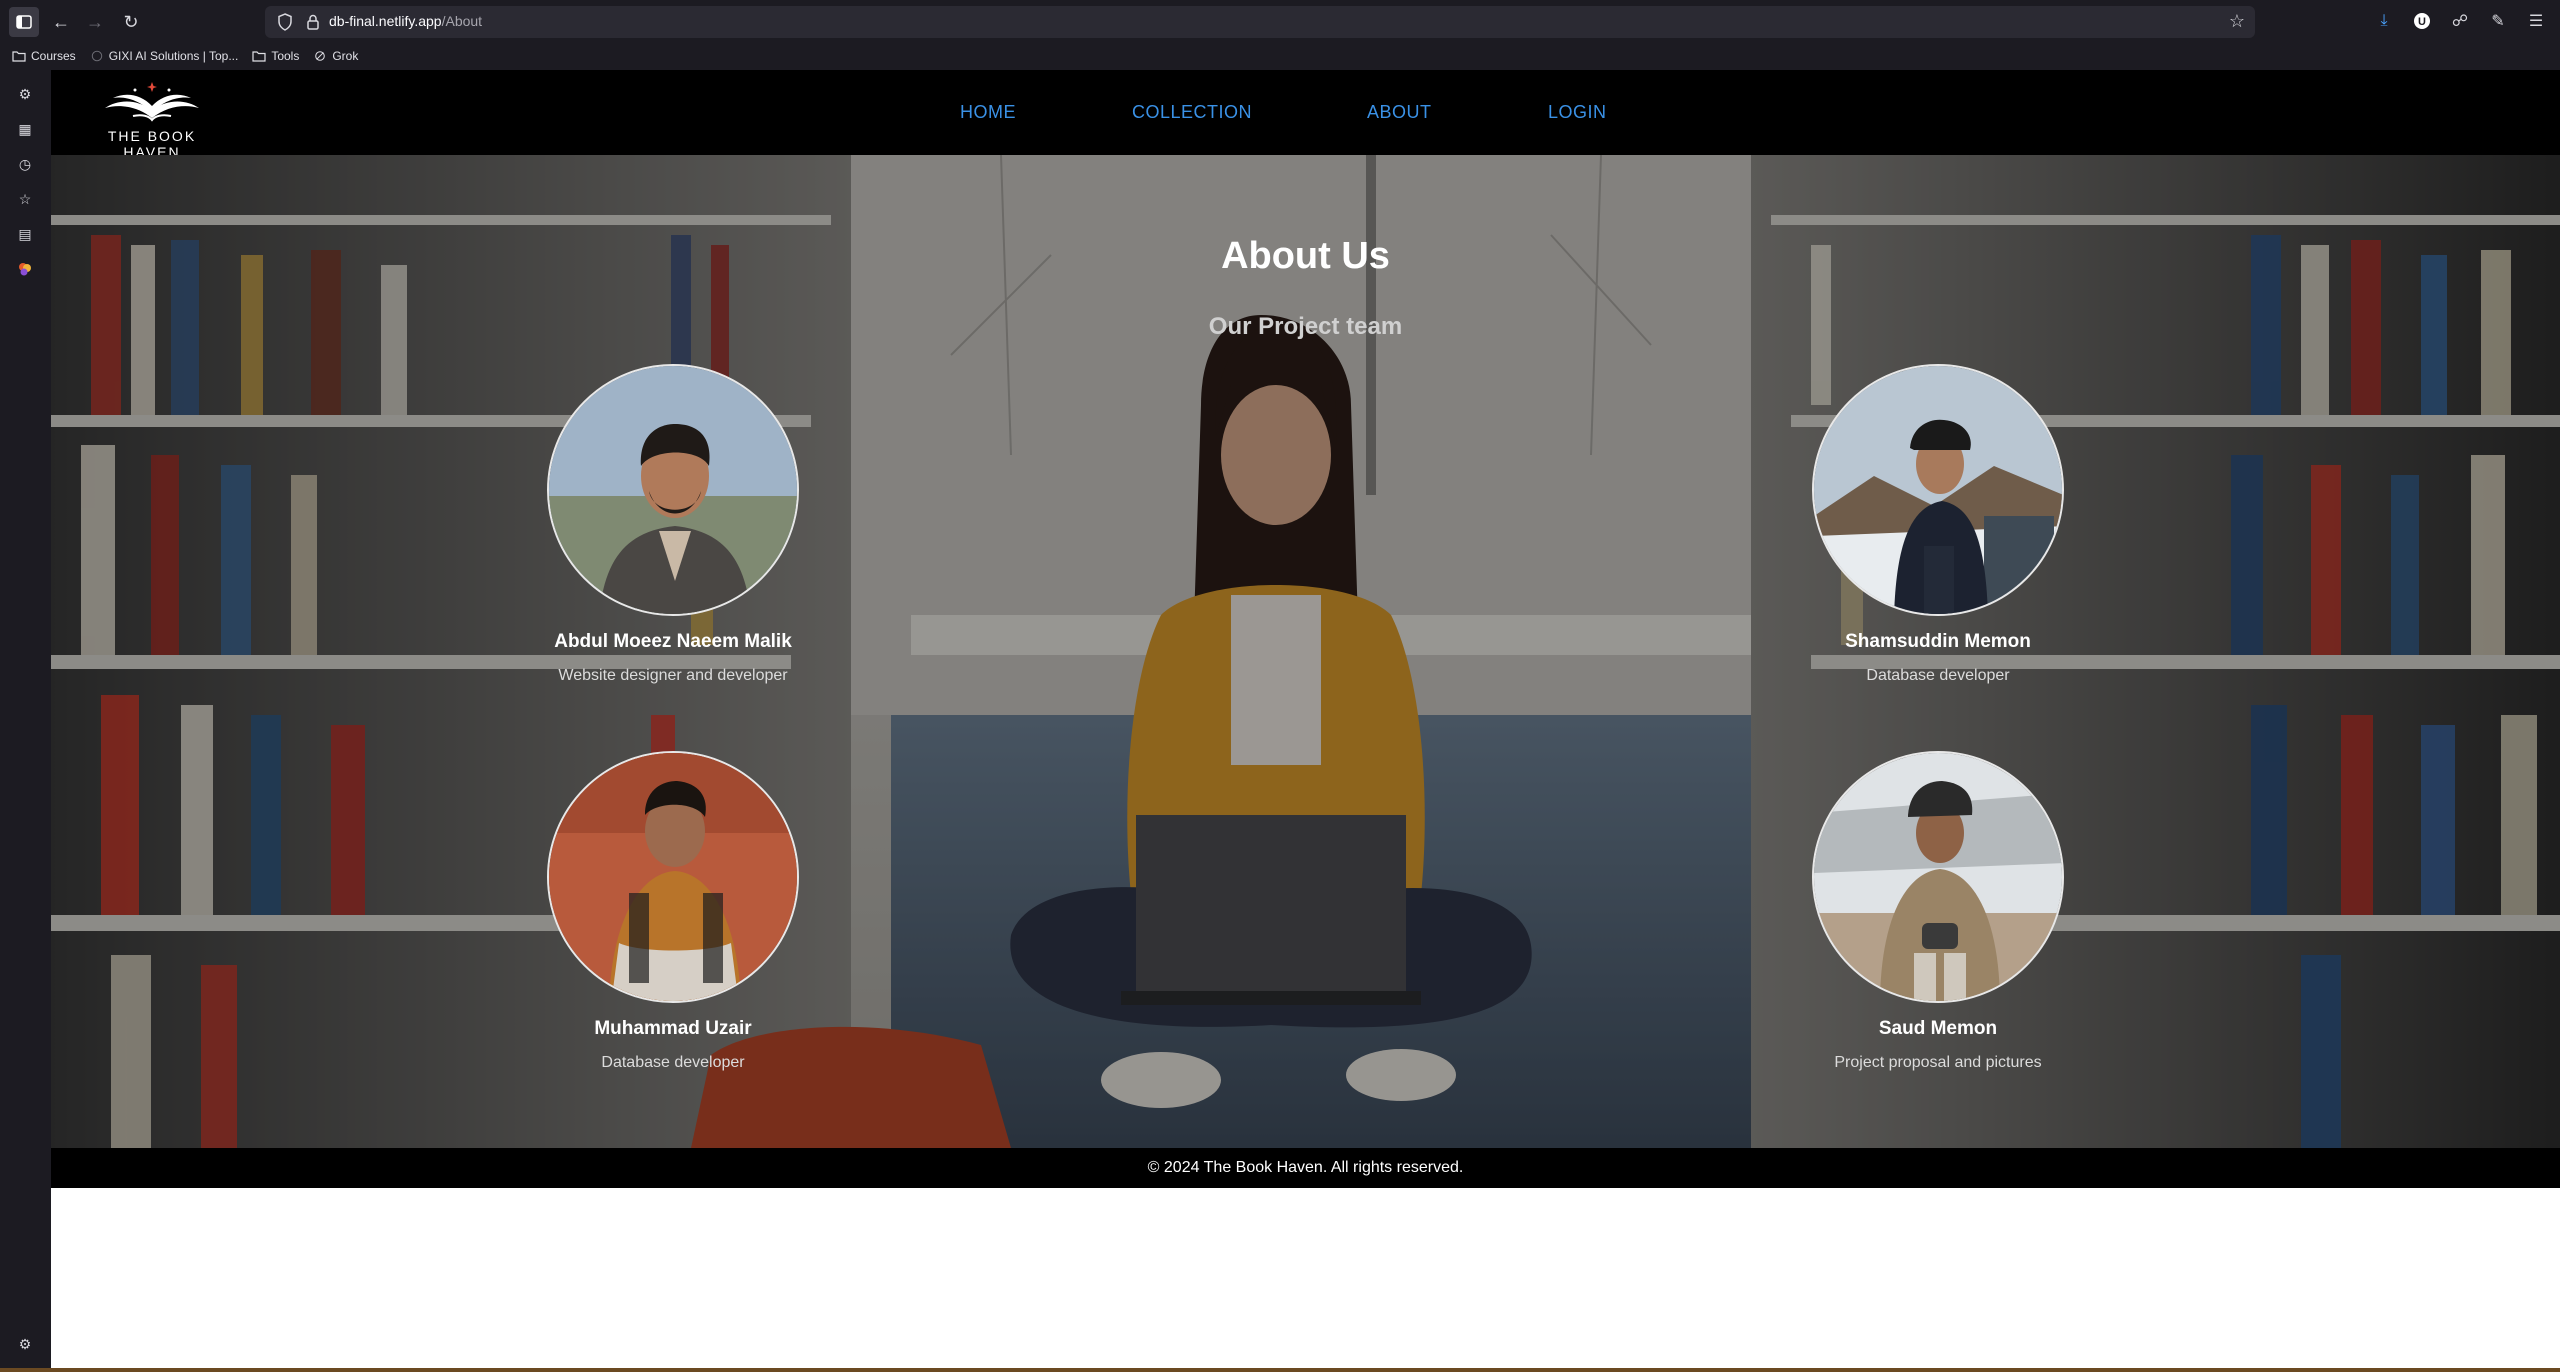 The width and height of the screenshot is (2560, 1372). Describe the element at coordinates (25, 1344) in the screenshot. I see `settings-icon: ⚙` at that location.